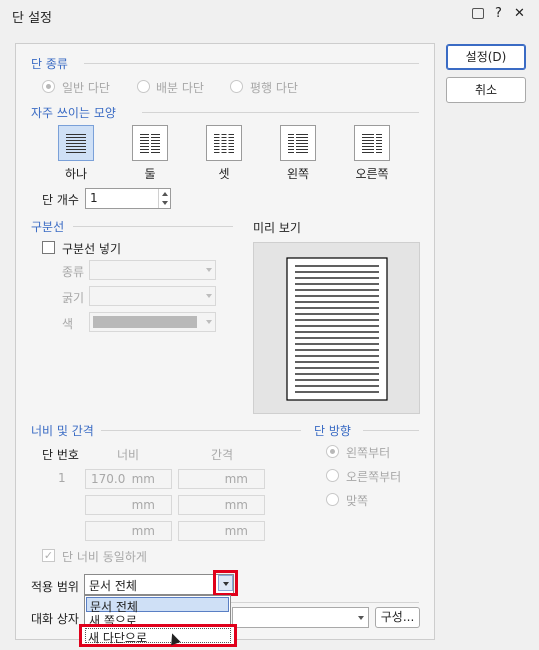 This screenshot has height=650, width=539. I want to click on presets-heading: 자주 쓰이는 모양, so click(73, 113).